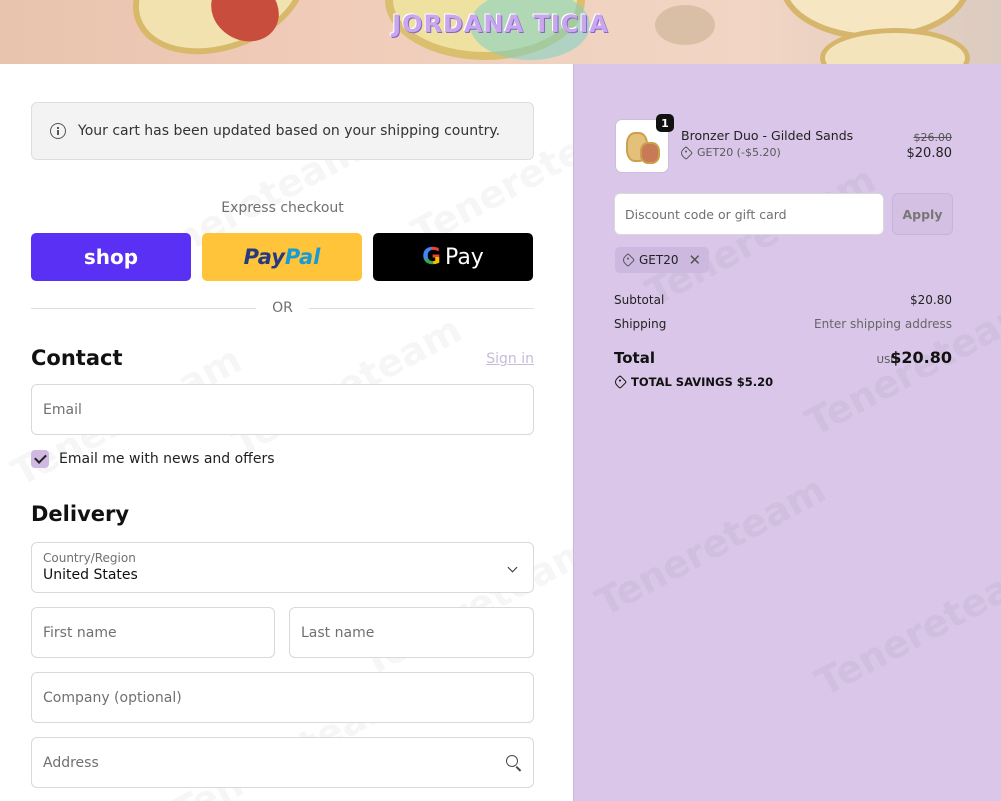  Describe the element at coordinates (282, 697) in the screenshot. I see `company-field: Company (optional)` at that location.